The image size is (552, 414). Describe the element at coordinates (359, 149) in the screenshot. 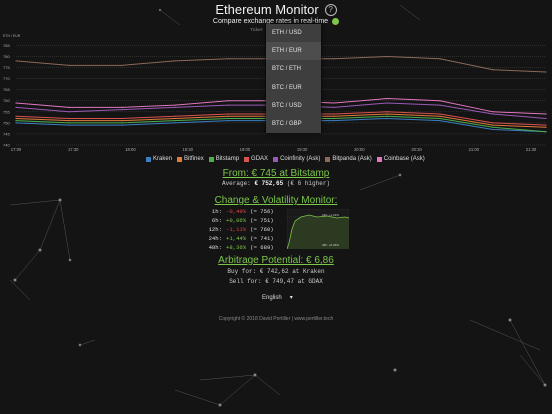

I see `x-tick-label: 20:00` at that location.